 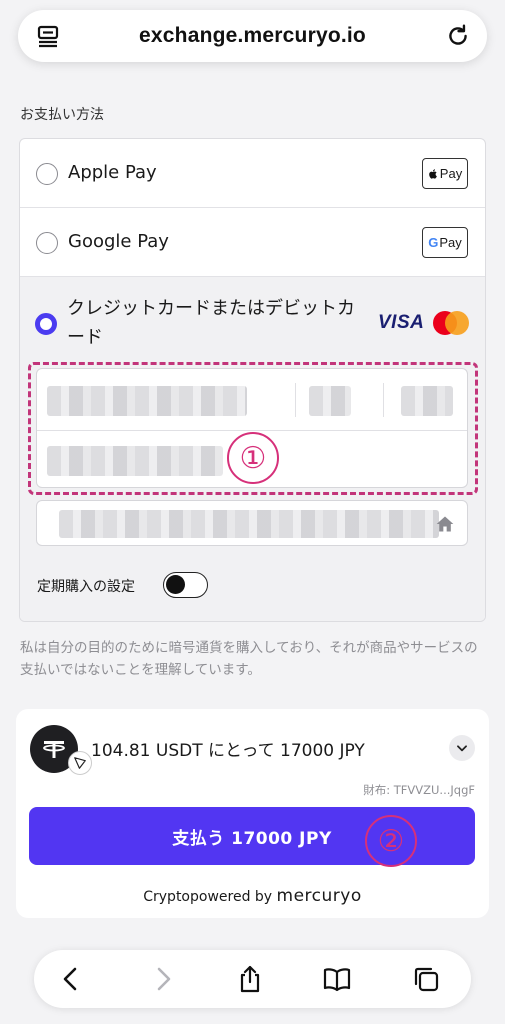 I want to click on forward-icon, so click(x=163, y=979).